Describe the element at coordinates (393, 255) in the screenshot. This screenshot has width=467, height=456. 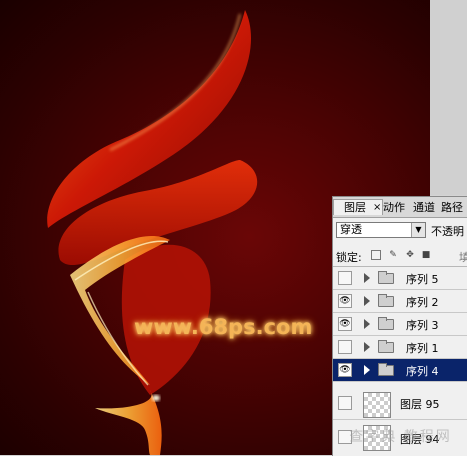
I see `lock-brush-icon: ✎` at that location.